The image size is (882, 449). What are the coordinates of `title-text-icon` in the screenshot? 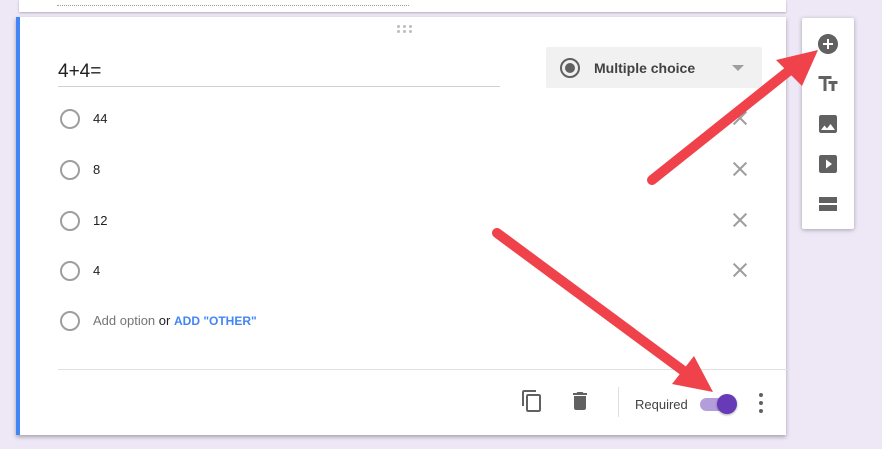 It's located at (828, 84).